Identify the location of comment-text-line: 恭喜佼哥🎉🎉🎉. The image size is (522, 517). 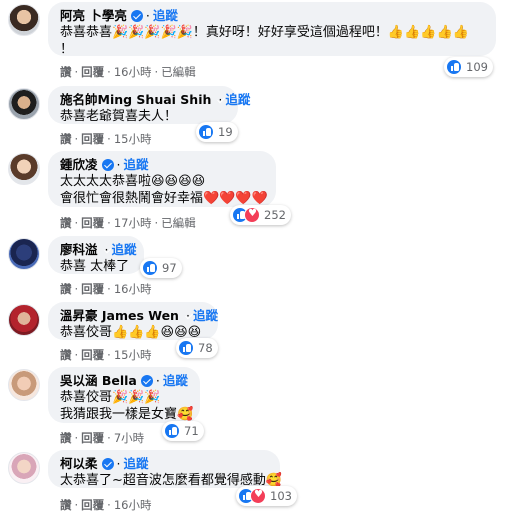
(110, 397).